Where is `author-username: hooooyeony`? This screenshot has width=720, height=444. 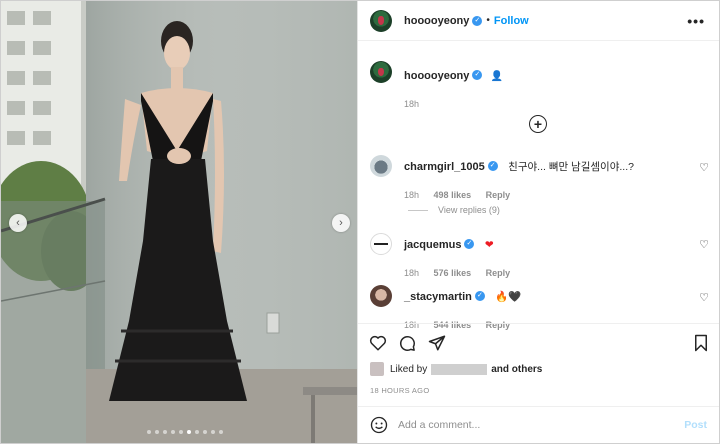 author-username: hooooyeony is located at coordinates (436, 21).